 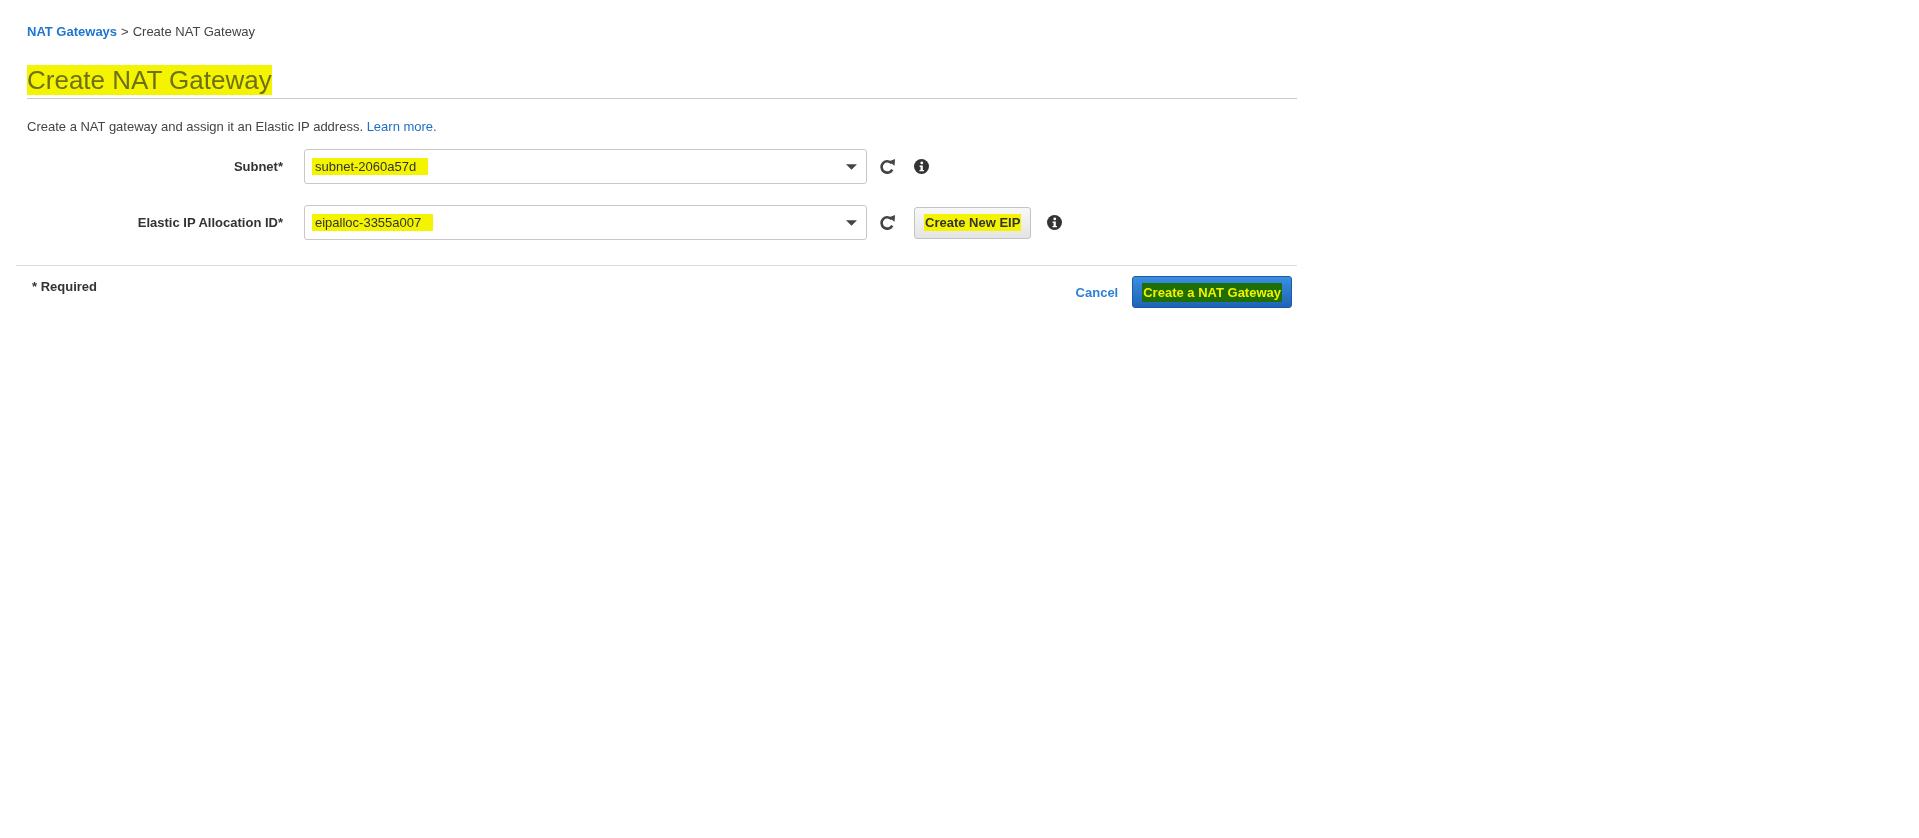 I want to click on breadcrumb-link: NAT Gateways, so click(x=72, y=32).